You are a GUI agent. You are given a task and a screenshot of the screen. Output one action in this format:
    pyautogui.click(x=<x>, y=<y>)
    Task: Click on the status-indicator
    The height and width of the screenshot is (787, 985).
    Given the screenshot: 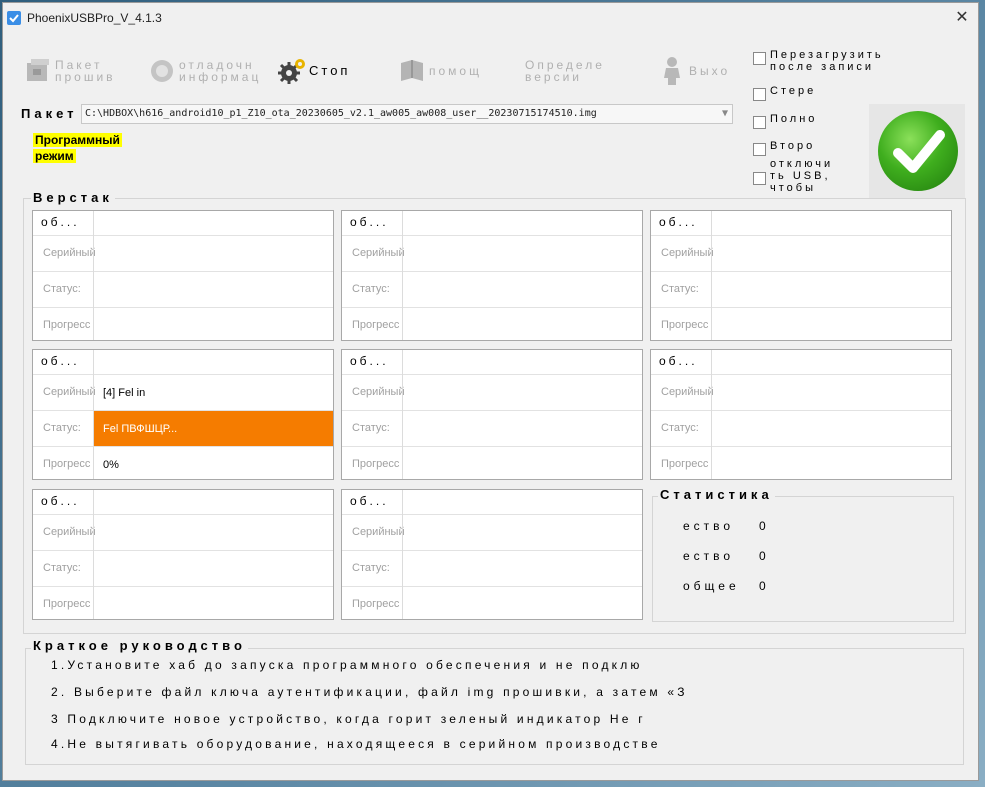 What is the action you would take?
    pyautogui.click(x=917, y=151)
    